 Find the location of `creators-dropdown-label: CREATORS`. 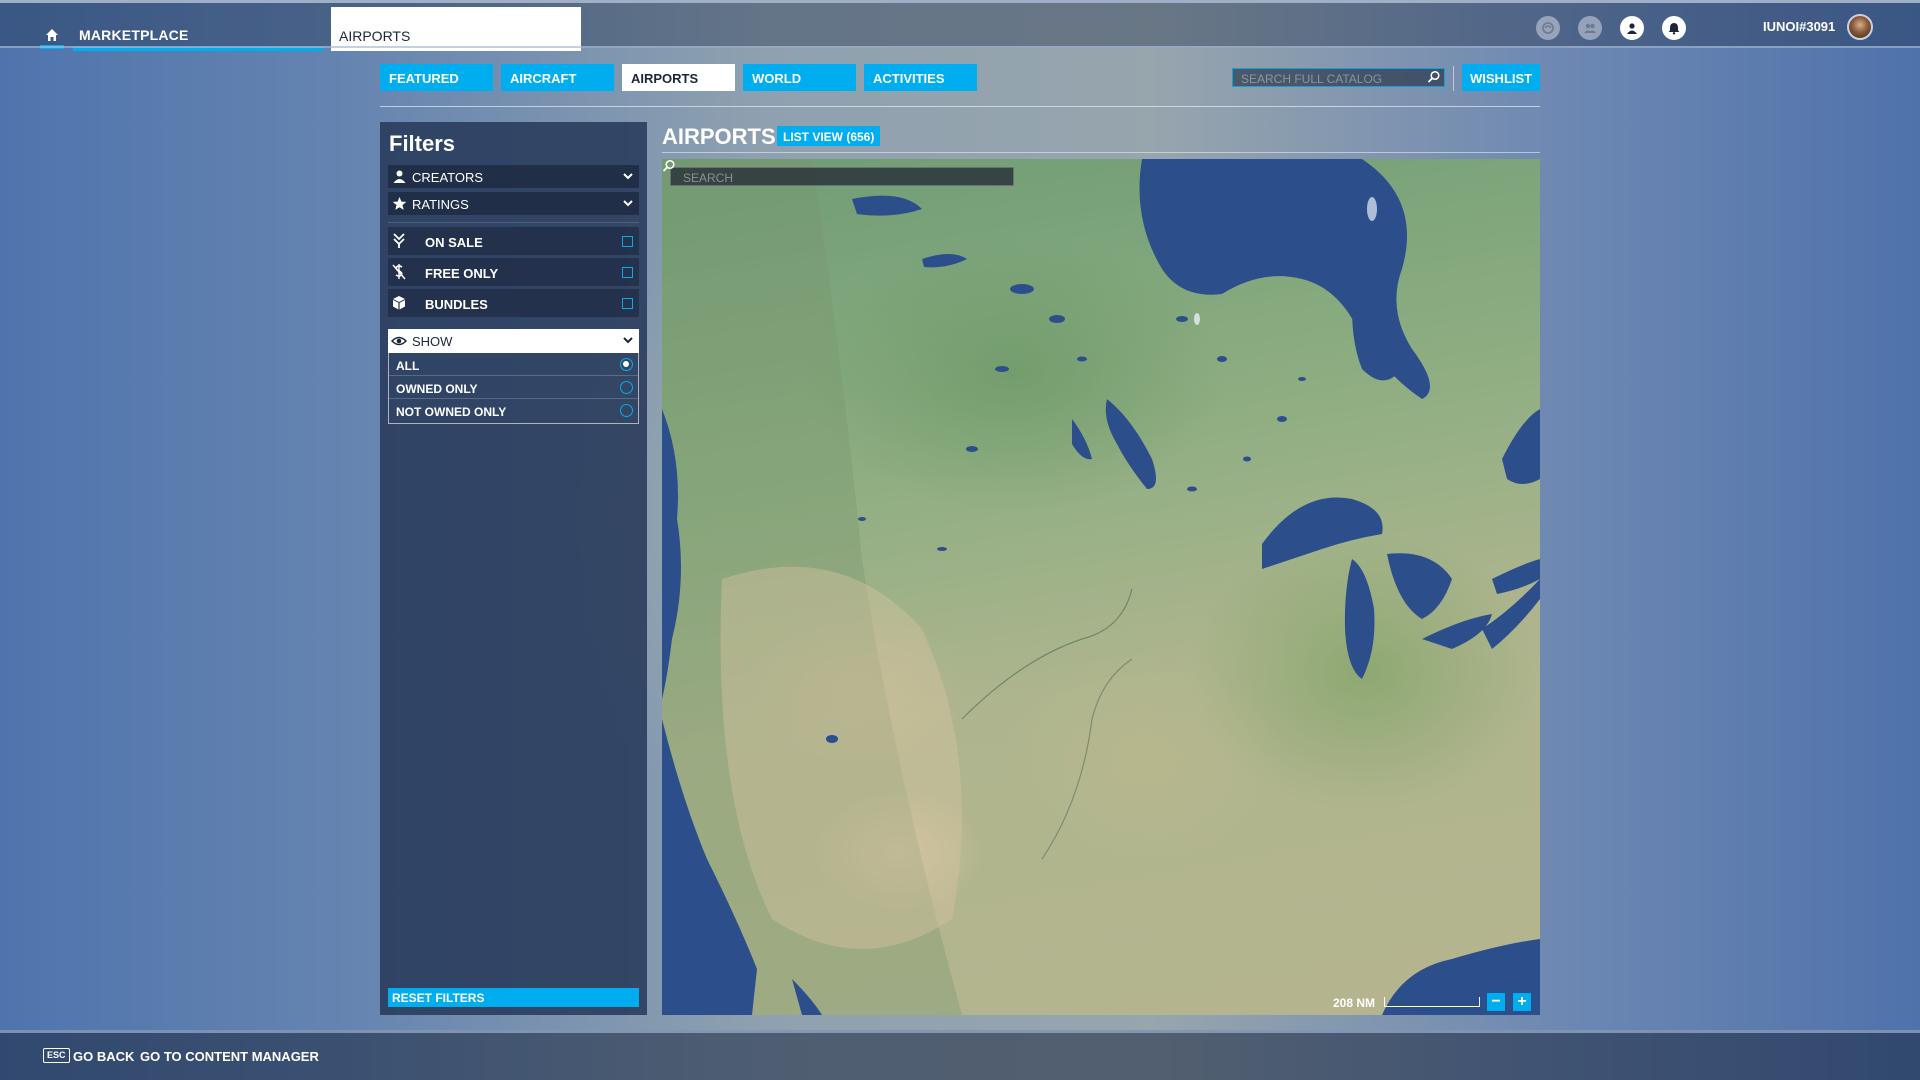

creators-dropdown-label: CREATORS is located at coordinates (448, 177).